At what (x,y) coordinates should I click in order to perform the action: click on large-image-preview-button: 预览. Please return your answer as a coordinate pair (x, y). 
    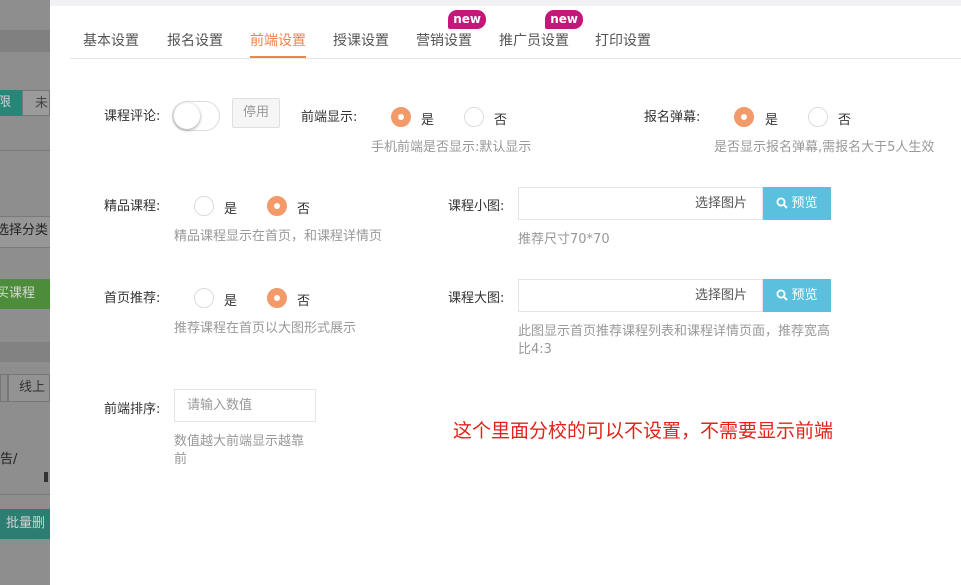
    Looking at the image, I should click on (797, 295).